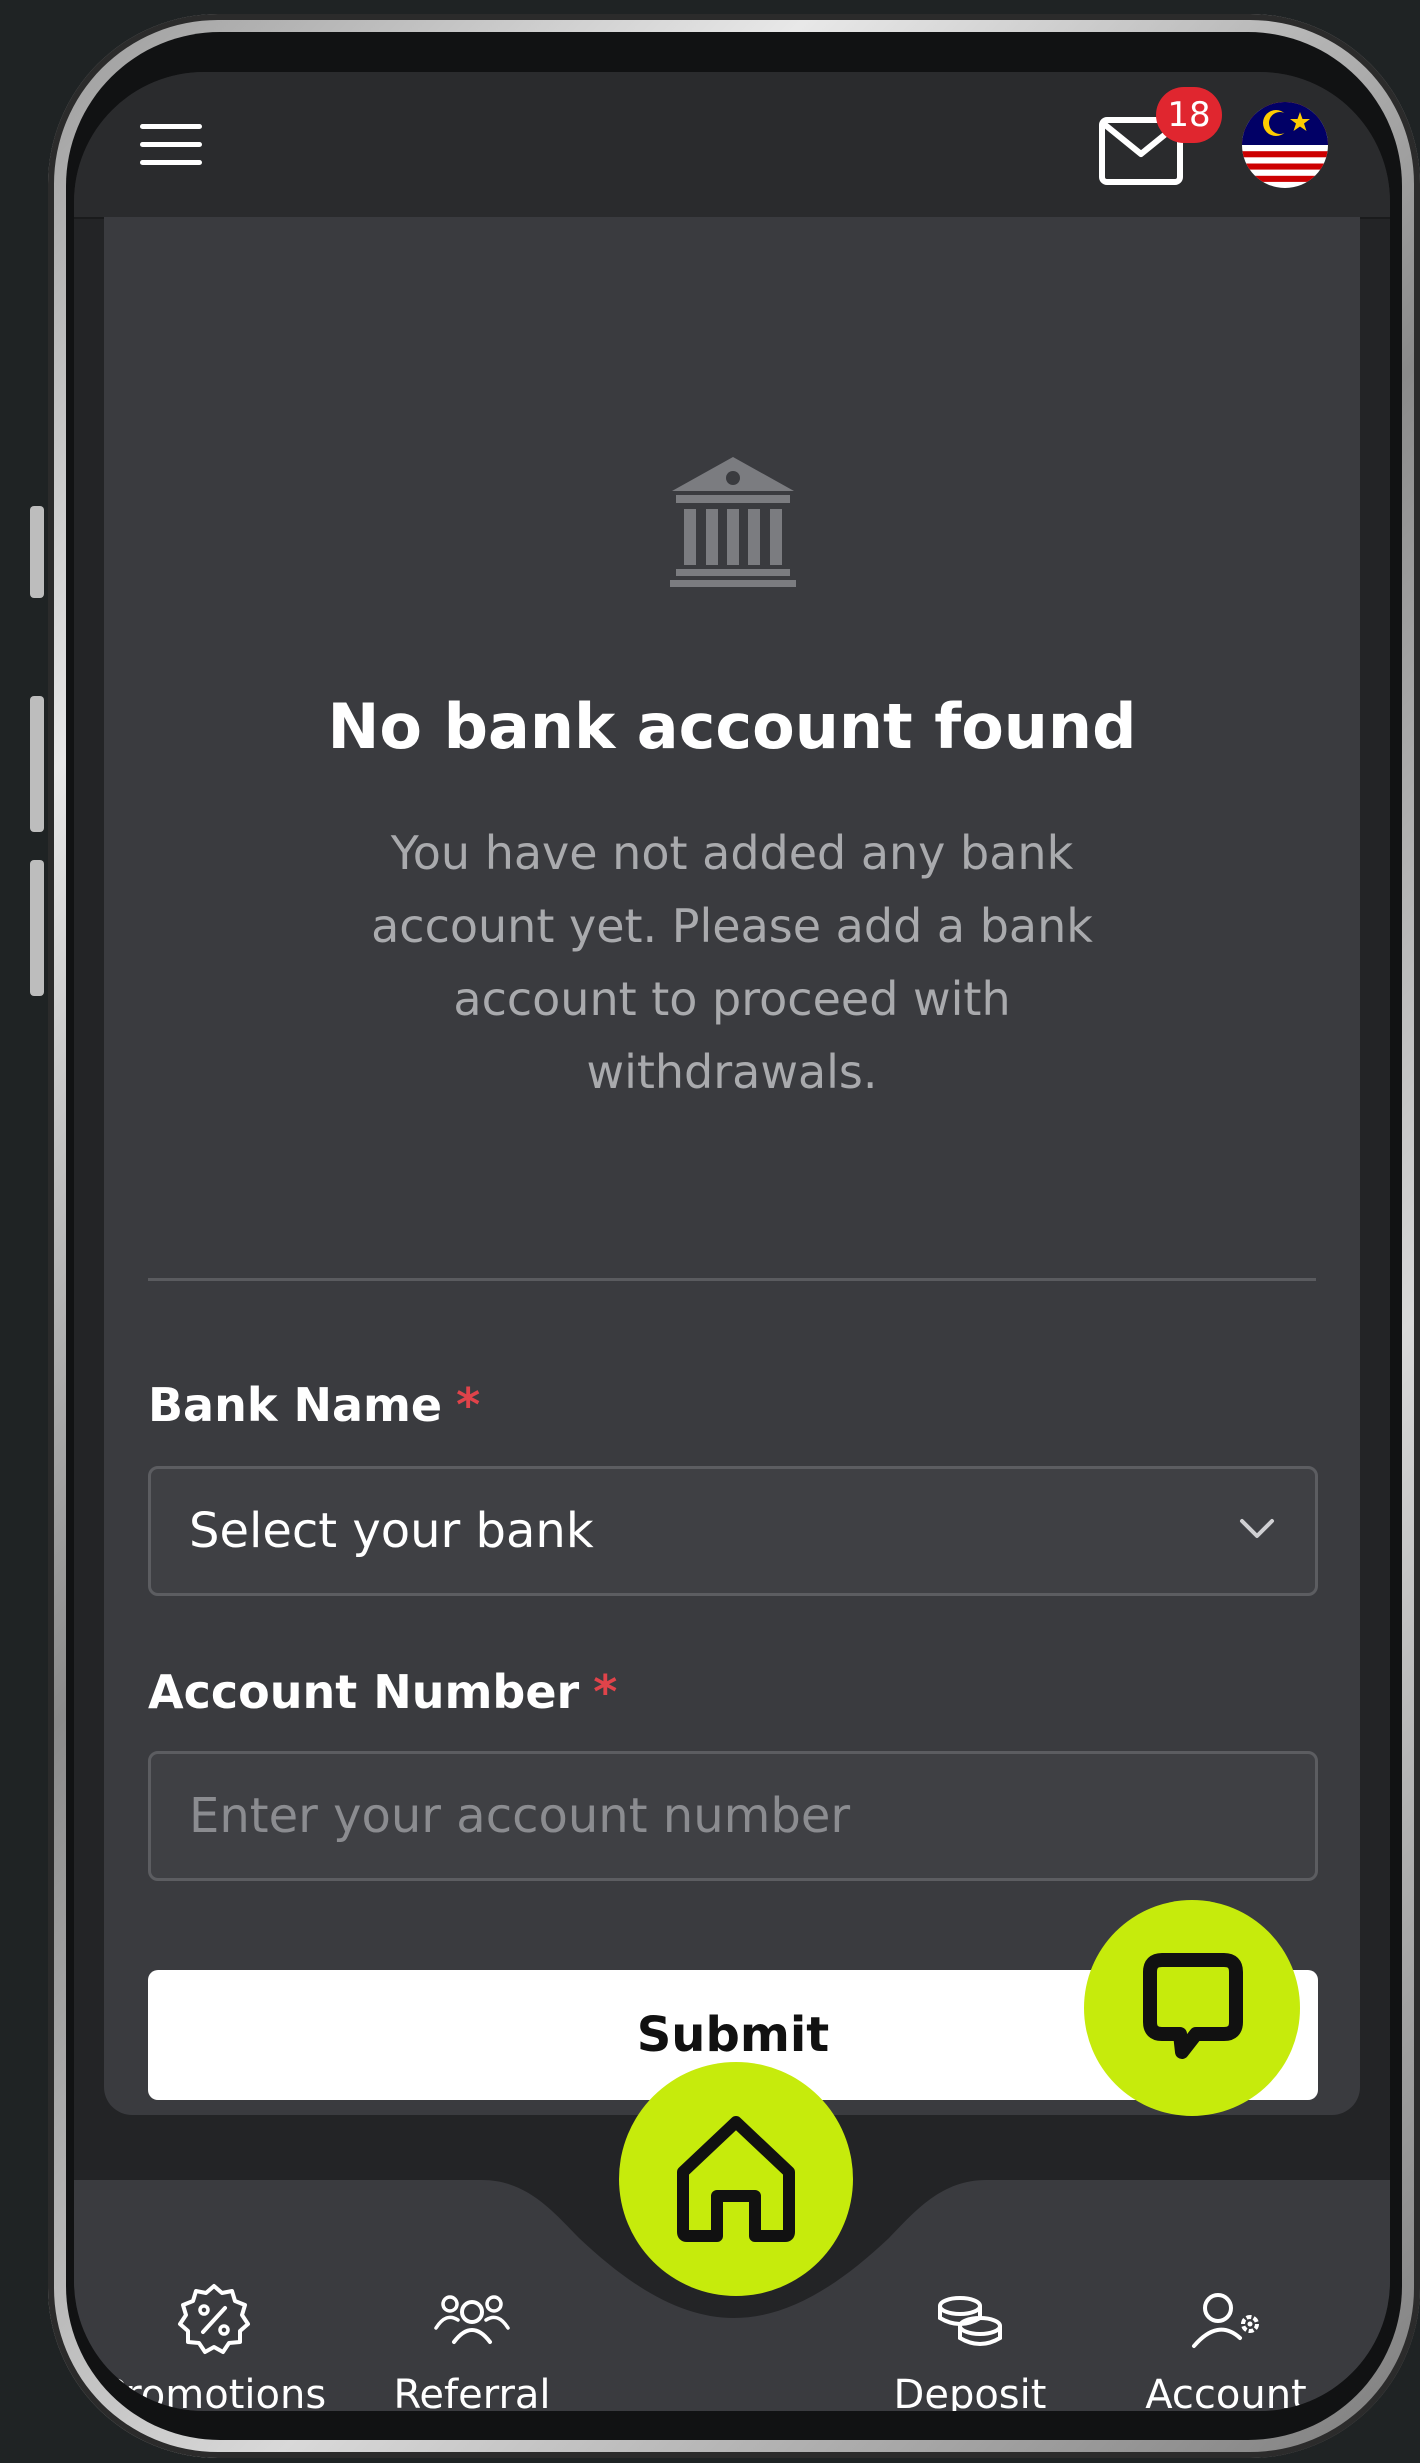  What do you see at coordinates (472, 2319) in the screenshot?
I see `users-icon` at bounding box center [472, 2319].